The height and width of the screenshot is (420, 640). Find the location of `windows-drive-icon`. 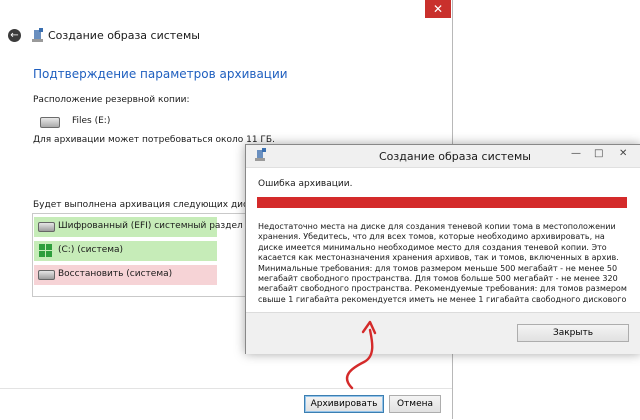

windows-drive-icon is located at coordinates (46, 251).